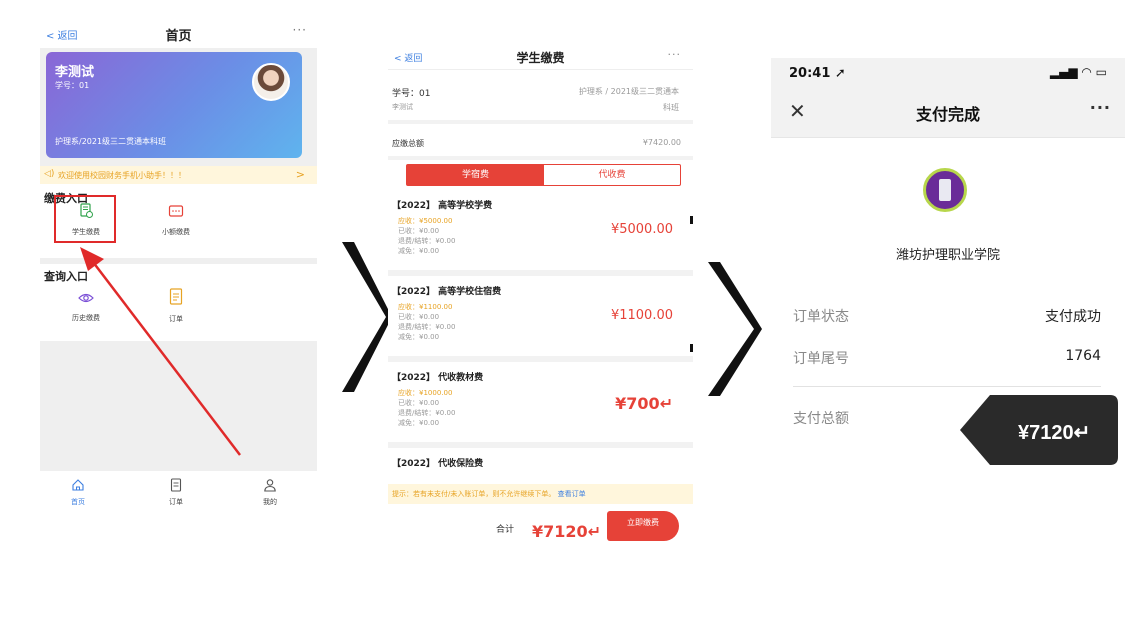  What do you see at coordinates (641, 315) in the screenshot?
I see `fee-amount: ¥1100.00` at bounding box center [641, 315].